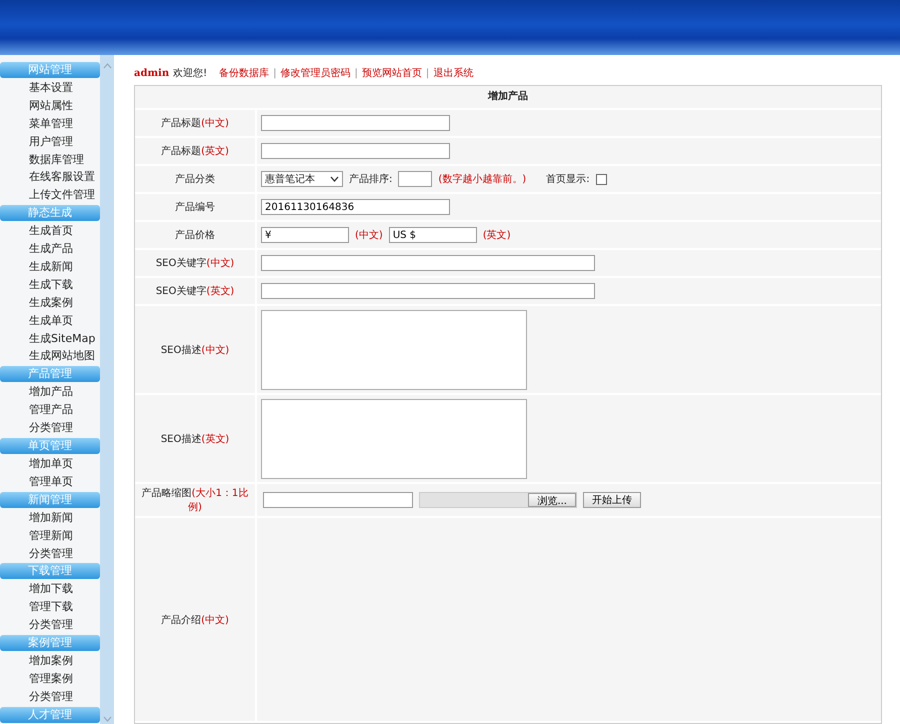 This screenshot has width=900, height=724. Describe the element at coordinates (50, 123) in the screenshot. I see `menu-item: 菜单管理` at that location.